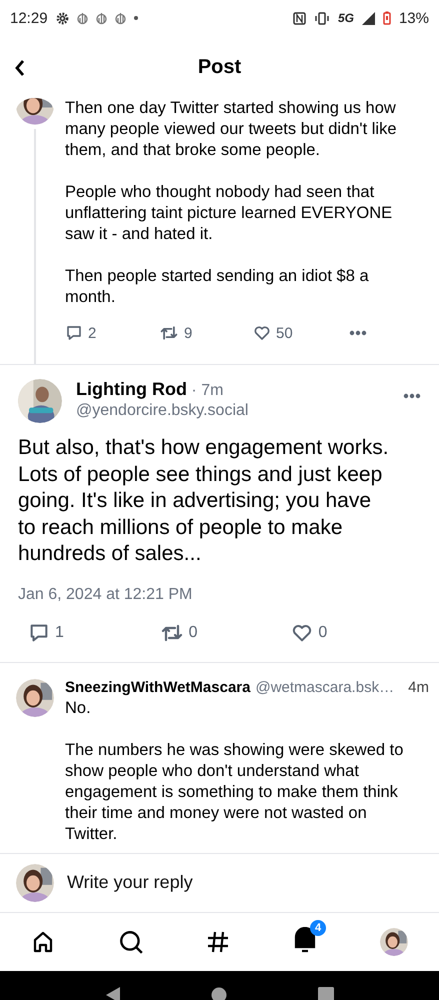 The height and width of the screenshot is (1000, 439). I want to click on post-text: Then one day Twitter started showing us how many people viewed our tweets but didn't like them, and that broke some people., so click(231, 129).